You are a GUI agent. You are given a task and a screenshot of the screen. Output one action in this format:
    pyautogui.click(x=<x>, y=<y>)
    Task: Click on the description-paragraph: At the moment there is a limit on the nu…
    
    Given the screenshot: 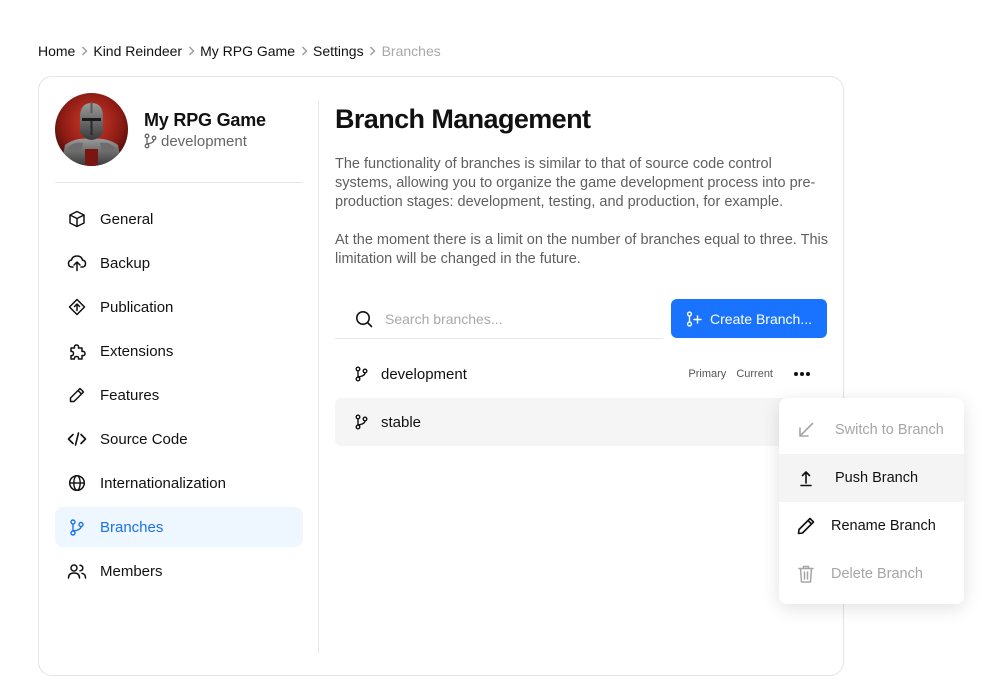 What is the action you would take?
    pyautogui.click(x=581, y=249)
    